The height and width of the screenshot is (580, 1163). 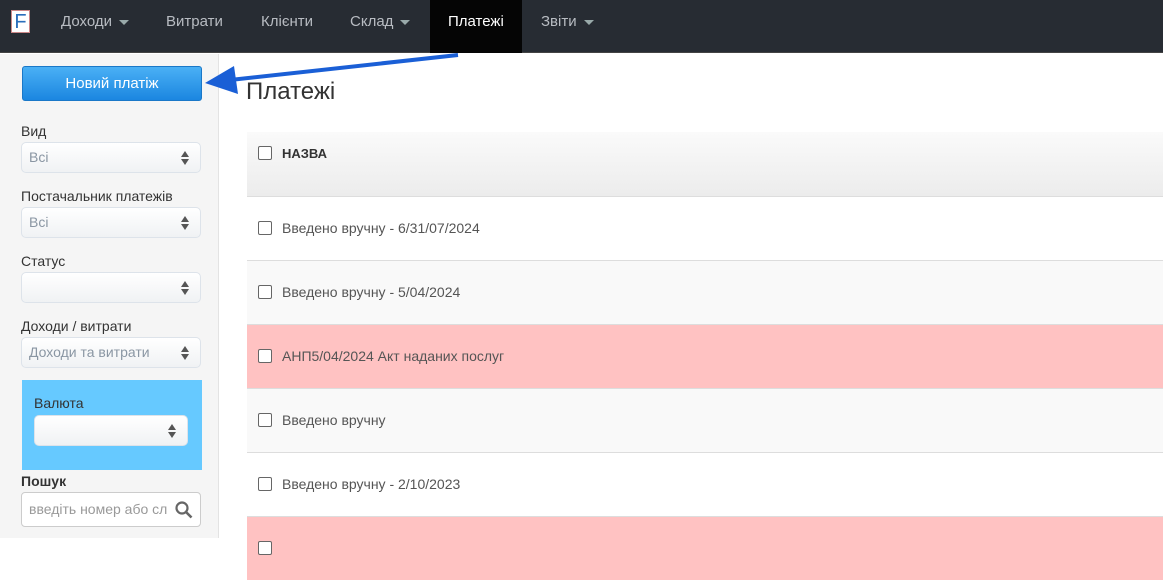 I want to click on search-icon, so click(x=184, y=510).